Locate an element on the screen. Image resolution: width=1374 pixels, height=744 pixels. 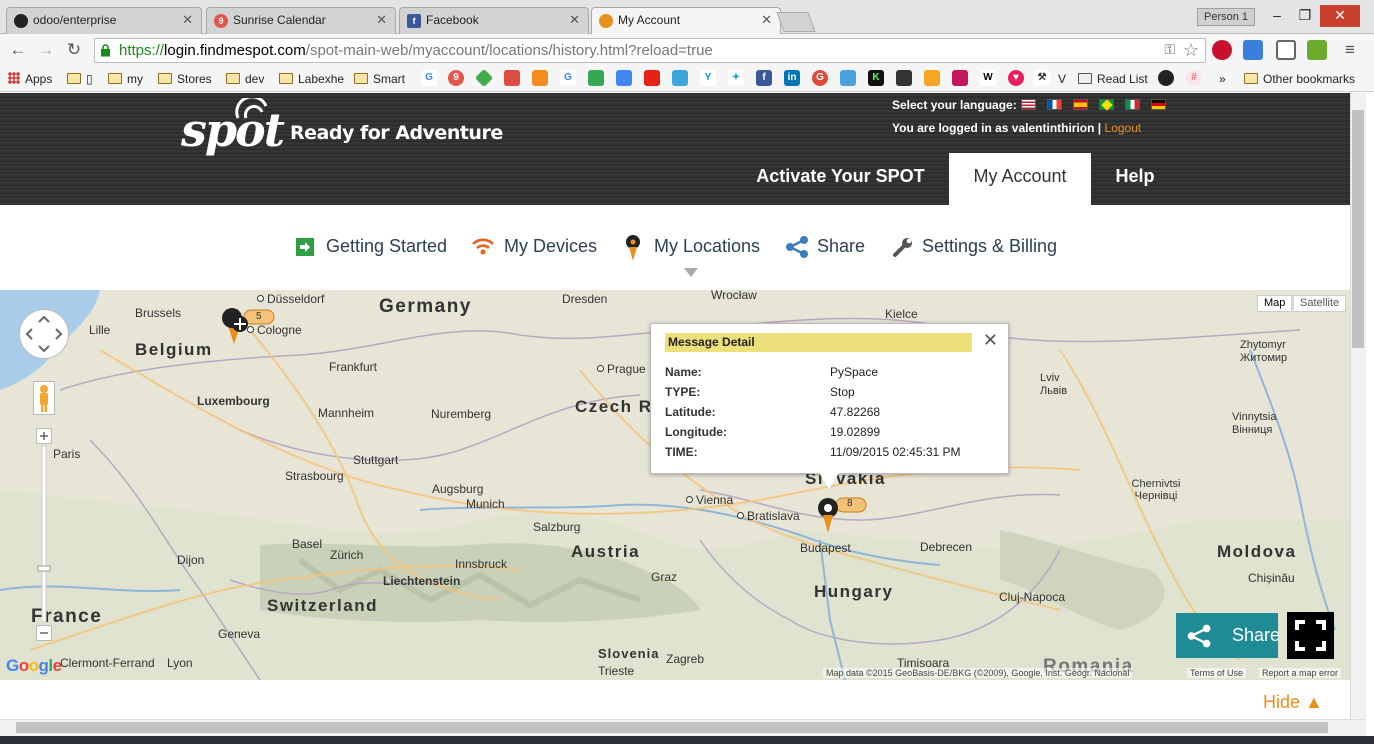
bookmark-folder-smart: Smart is located at coordinates (379, 79).